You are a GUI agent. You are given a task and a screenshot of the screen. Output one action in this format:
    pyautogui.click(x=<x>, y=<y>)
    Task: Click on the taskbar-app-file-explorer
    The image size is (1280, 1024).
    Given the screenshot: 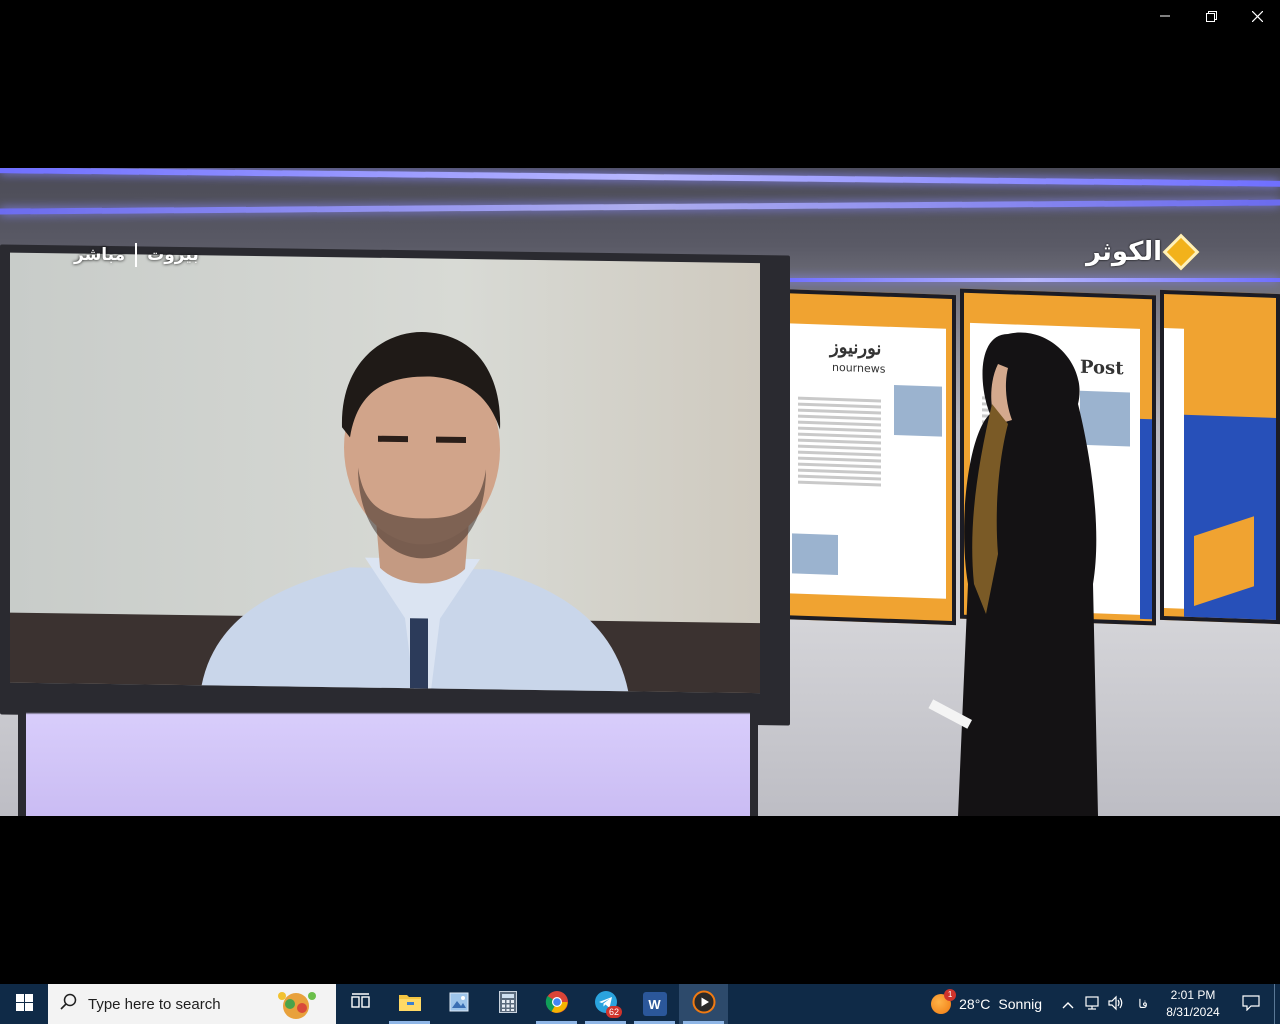 What is the action you would take?
    pyautogui.click(x=409, y=1004)
    